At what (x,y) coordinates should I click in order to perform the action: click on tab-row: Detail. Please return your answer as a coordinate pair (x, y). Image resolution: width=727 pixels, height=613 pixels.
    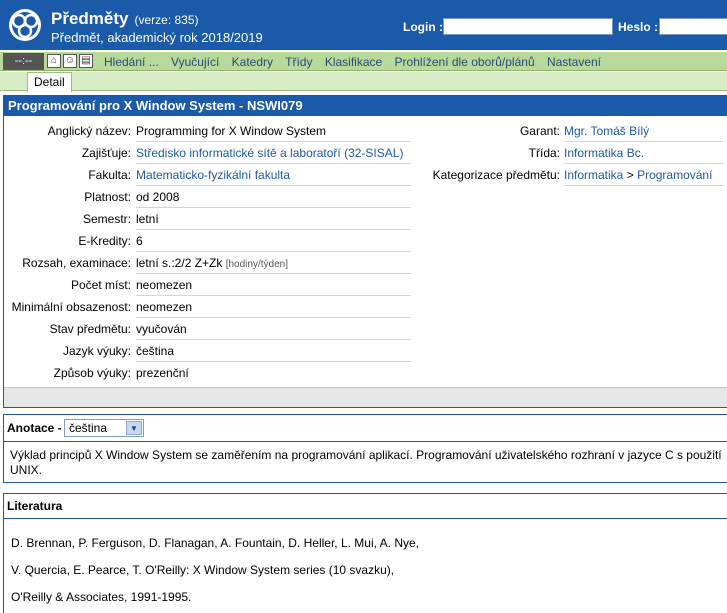
    Looking at the image, I should click on (363, 82).